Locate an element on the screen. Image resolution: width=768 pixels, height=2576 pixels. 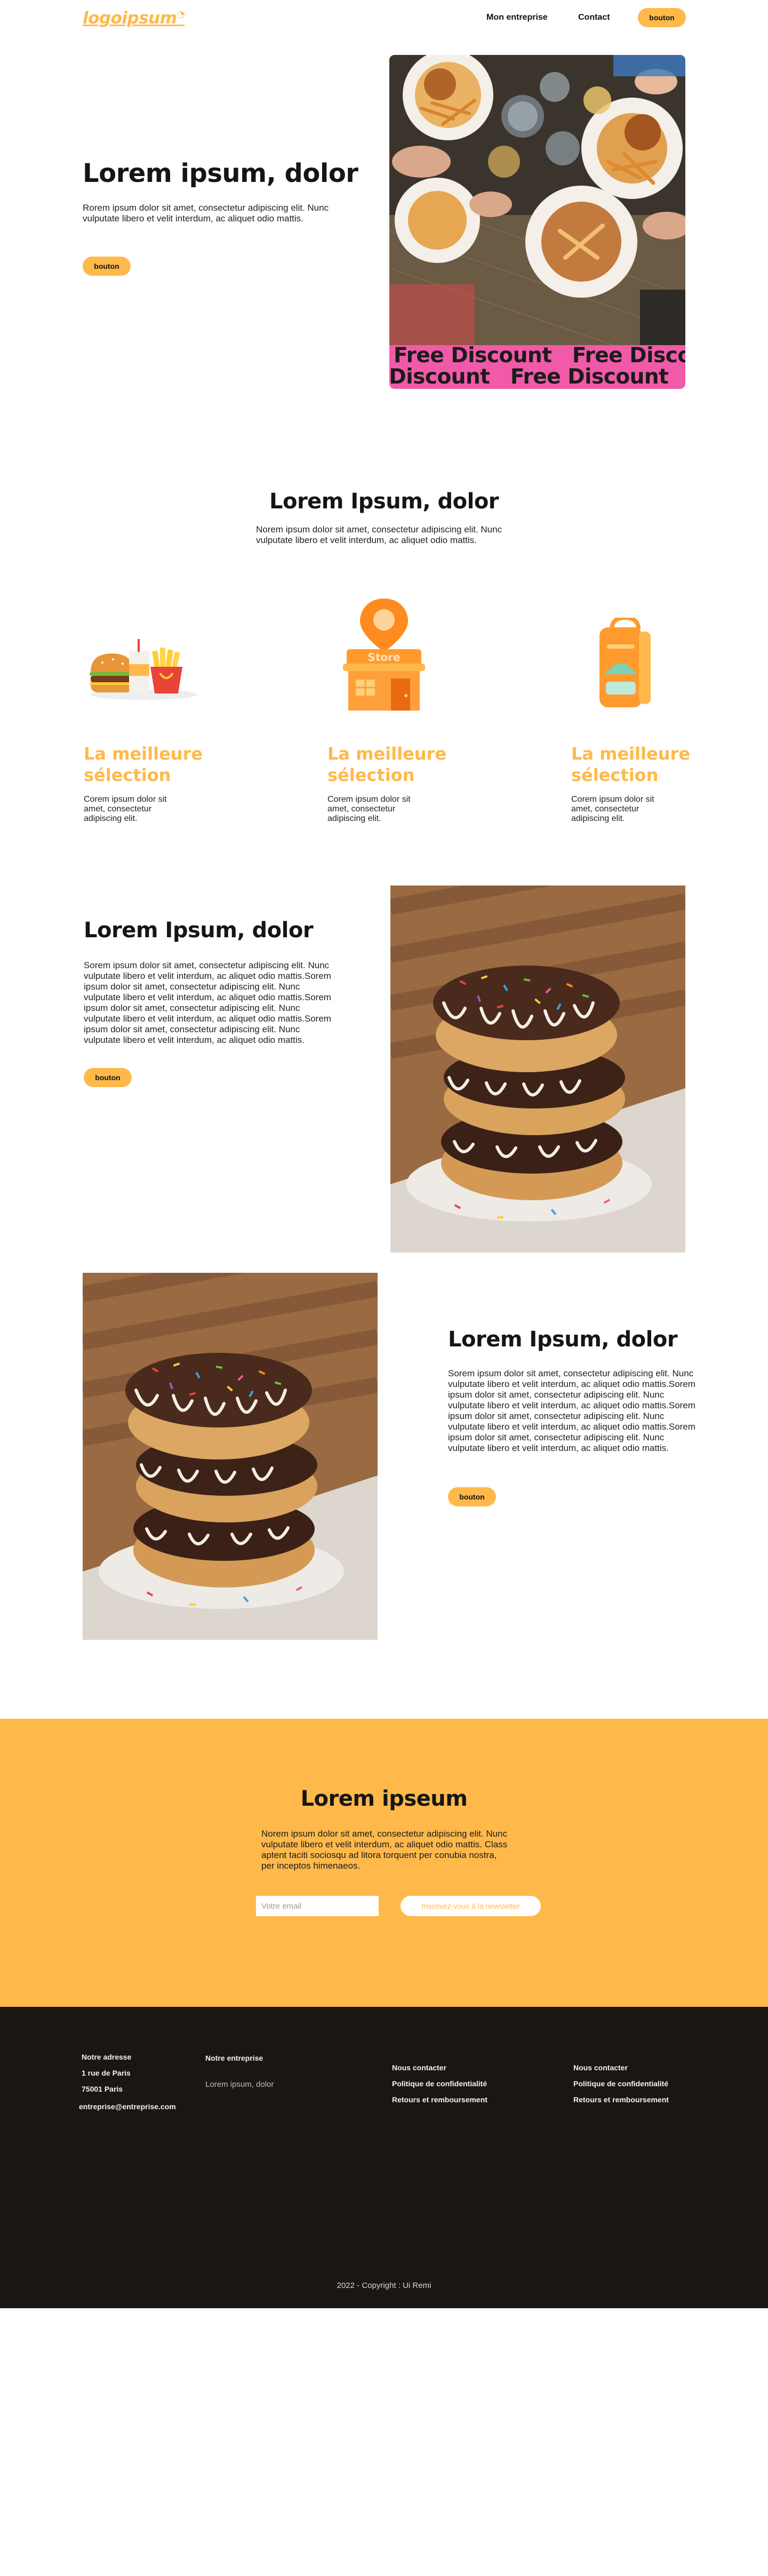
food-table-illustration is located at coordinates (537, 200).